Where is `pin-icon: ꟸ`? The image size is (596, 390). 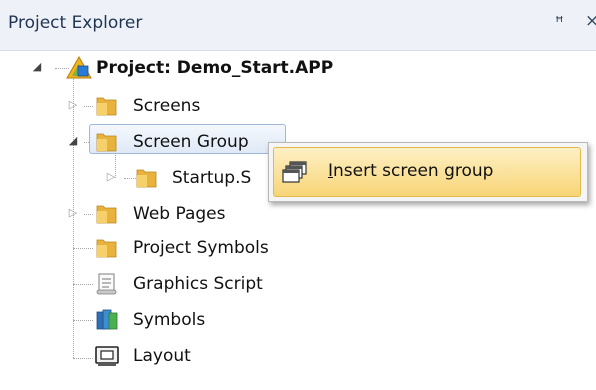
pin-icon: ꟸ is located at coordinates (559, 22).